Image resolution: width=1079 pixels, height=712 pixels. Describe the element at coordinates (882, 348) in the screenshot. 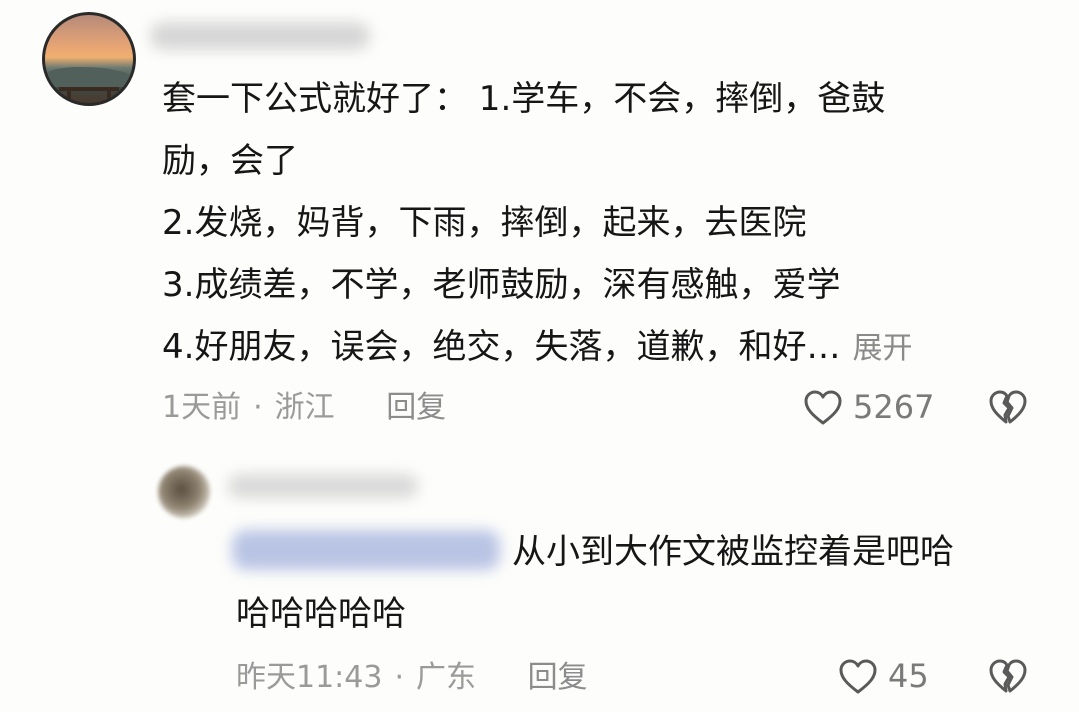

I see `expand-link: 展开` at that location.